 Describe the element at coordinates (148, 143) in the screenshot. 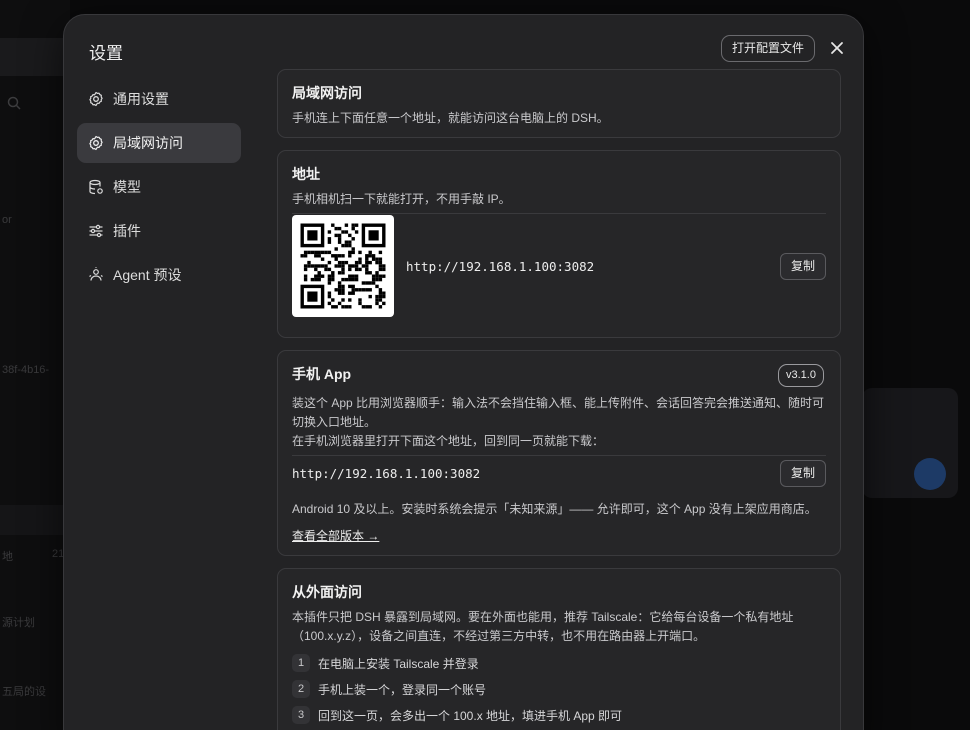

I see `sidebar-item-label: 局域网访问` at that location.